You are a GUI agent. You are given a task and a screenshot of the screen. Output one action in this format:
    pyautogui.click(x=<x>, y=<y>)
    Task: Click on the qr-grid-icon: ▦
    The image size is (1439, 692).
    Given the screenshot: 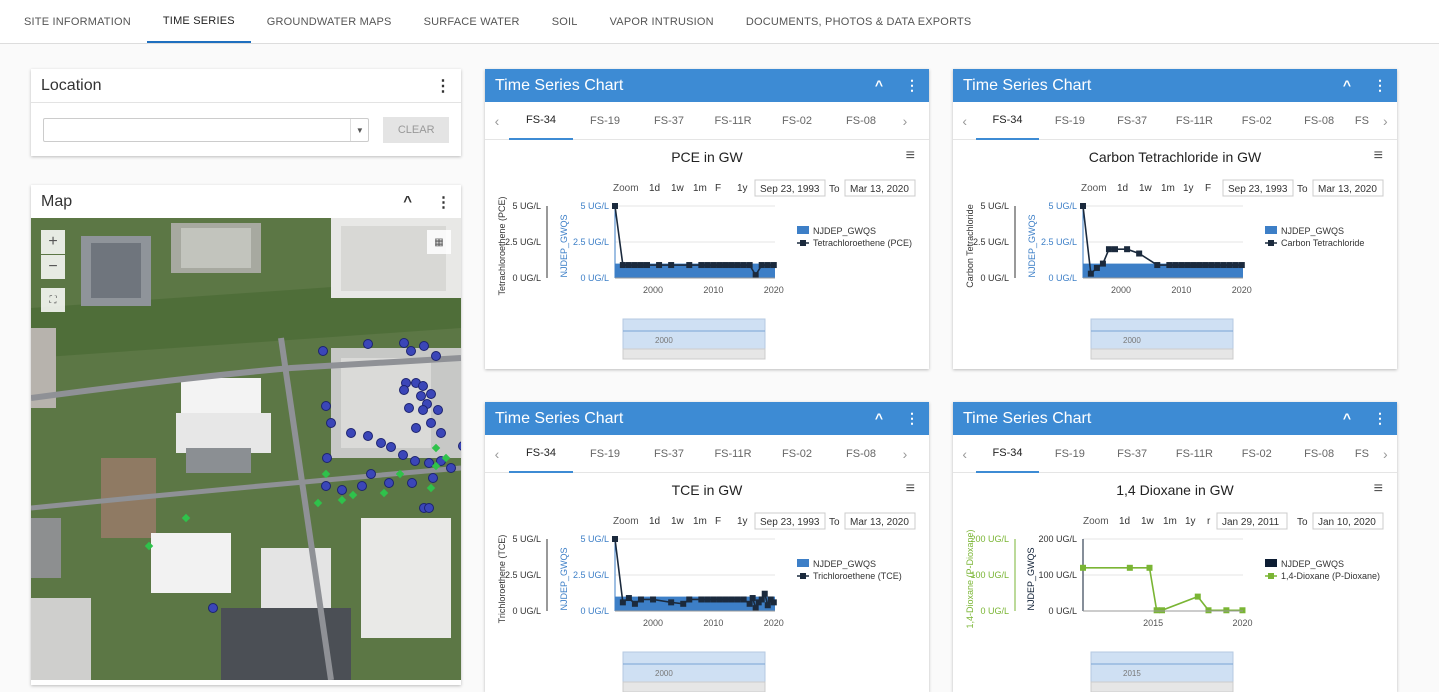 What is the action you would take?
    pyautogui.click(x=439, y=242)
    